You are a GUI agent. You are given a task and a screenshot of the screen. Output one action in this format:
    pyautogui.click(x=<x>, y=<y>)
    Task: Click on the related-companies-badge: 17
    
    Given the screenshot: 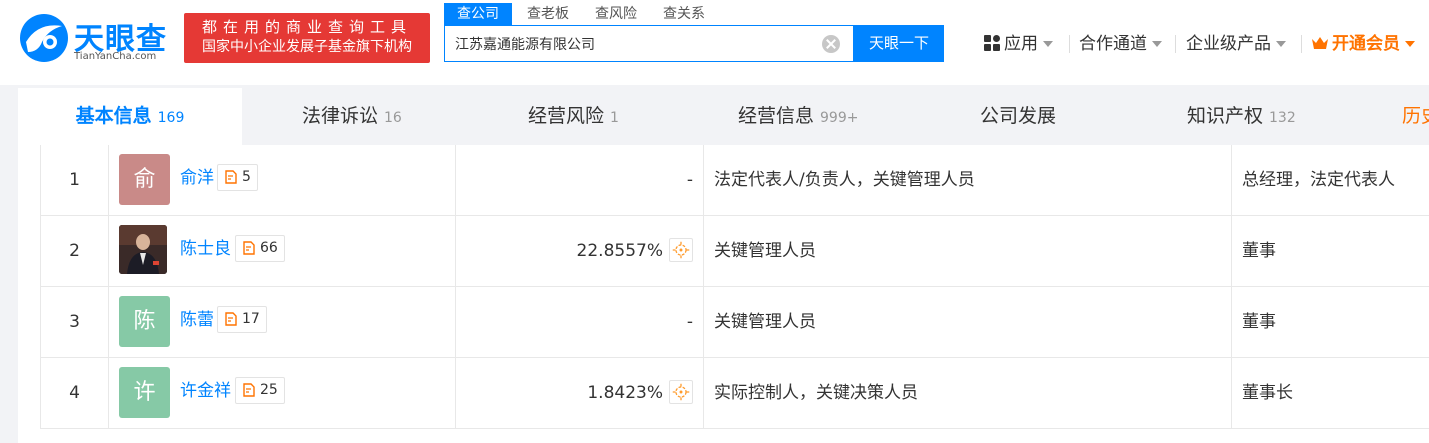 What is the action you would take?
    pyautogui.click(x=242, y=319)
    